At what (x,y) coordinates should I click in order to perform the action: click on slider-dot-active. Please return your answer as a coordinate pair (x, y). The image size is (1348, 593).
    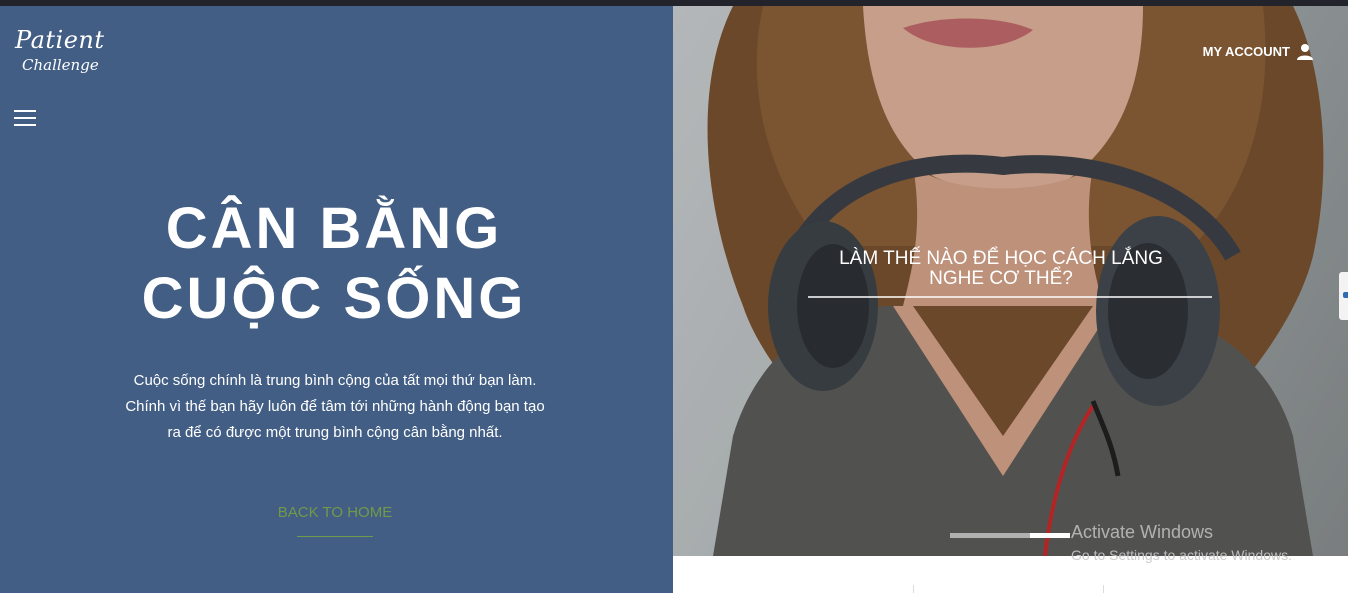
    Looking at the image, I should click on (1050, 535).